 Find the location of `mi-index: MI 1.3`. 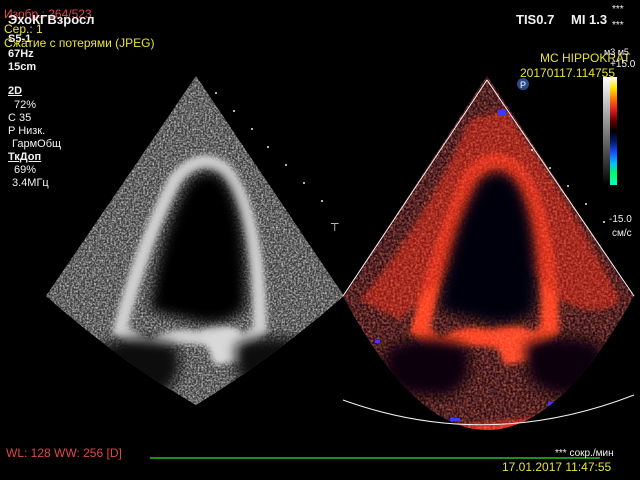

mi-index: MI 1.3 is located at coordinates (589, 19).